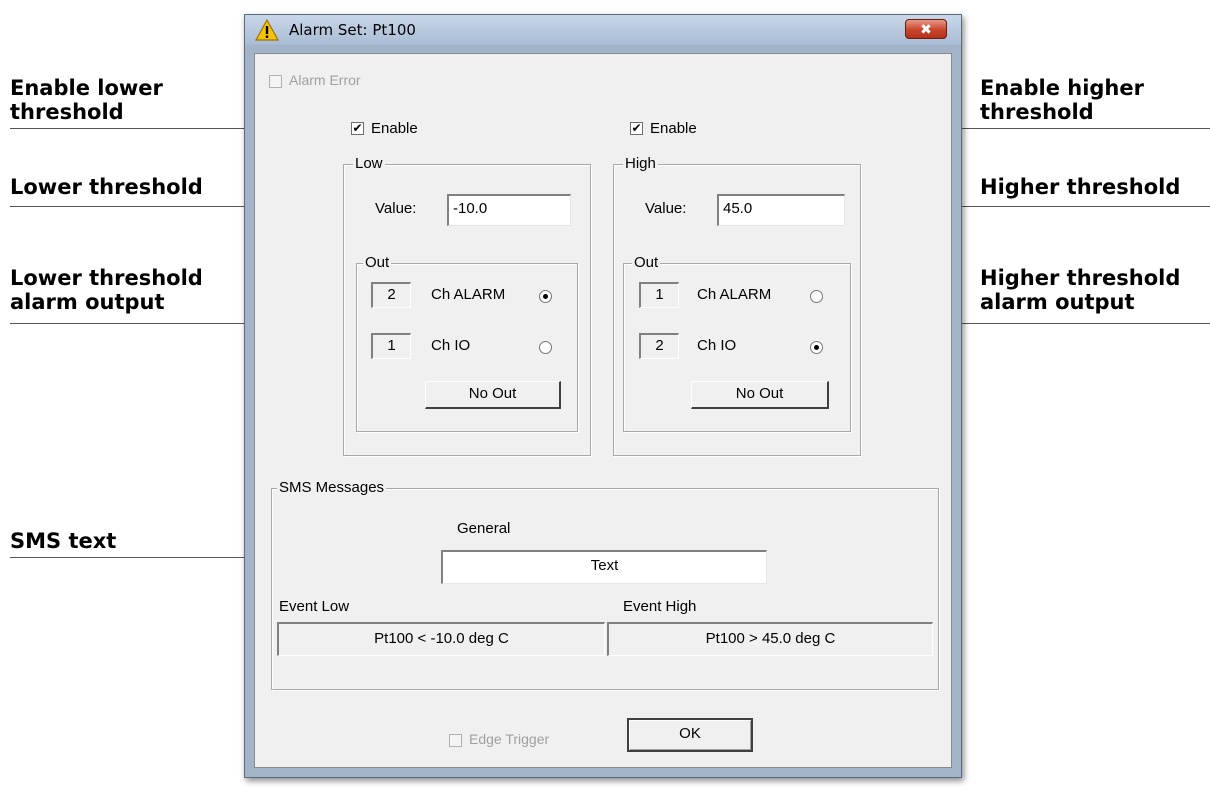 This screenshot has width=1210, height=794. I want to click on sms-event-high-label: Event High, so click(660, 606).